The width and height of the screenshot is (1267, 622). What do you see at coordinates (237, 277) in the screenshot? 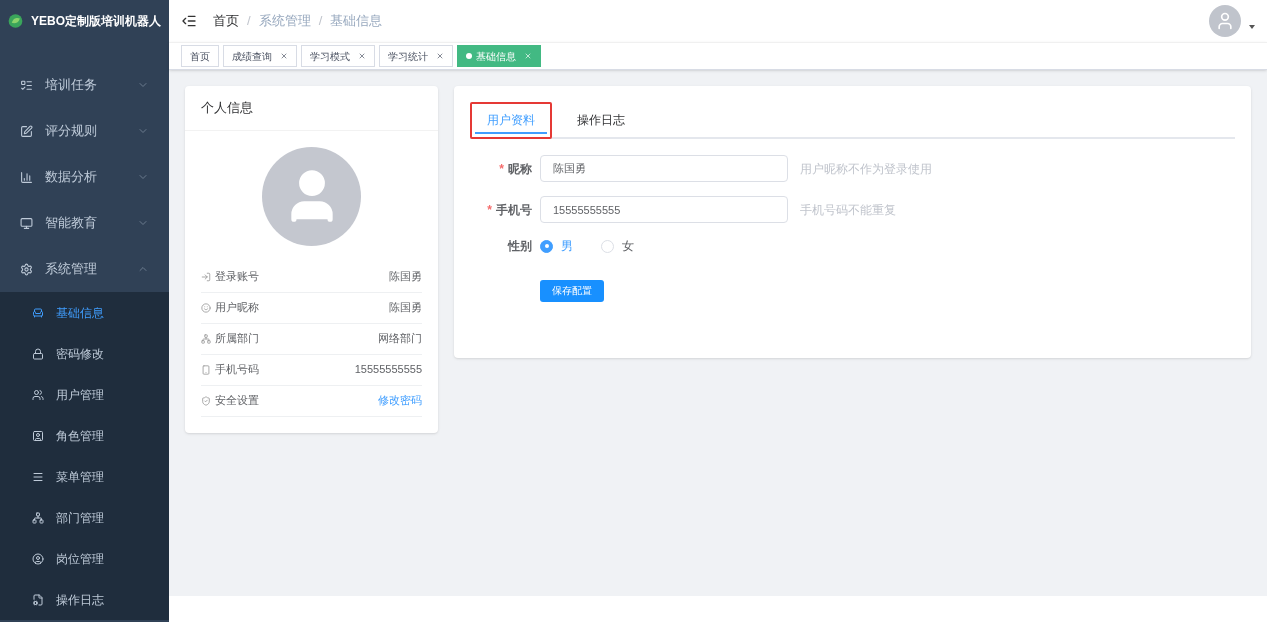
I see `field-label: 登录账号` at bounding box center [237, 277].